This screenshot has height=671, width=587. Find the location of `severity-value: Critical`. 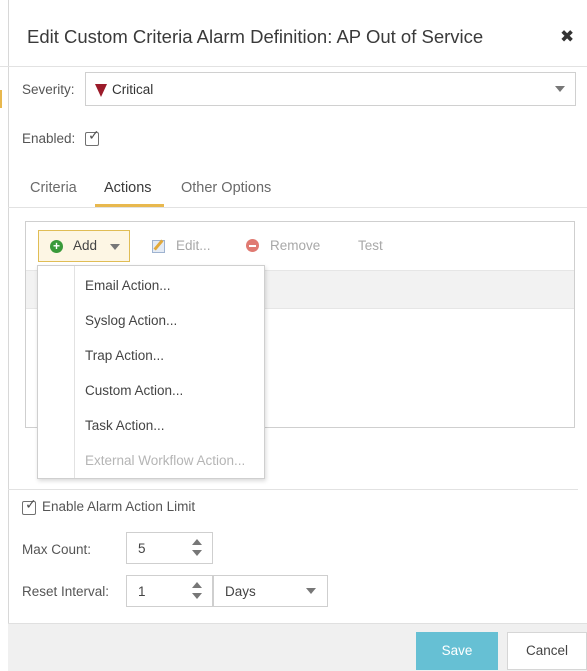

severity-value: Critical is located at coordinates (133, 89).